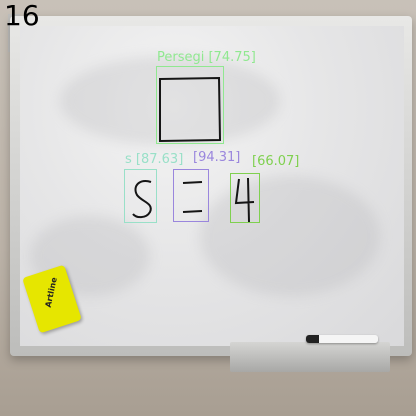  What do you see at coordinates (245, 198) in the screenshot?
I see `detection-box-four` at bounding box center [245, 198].